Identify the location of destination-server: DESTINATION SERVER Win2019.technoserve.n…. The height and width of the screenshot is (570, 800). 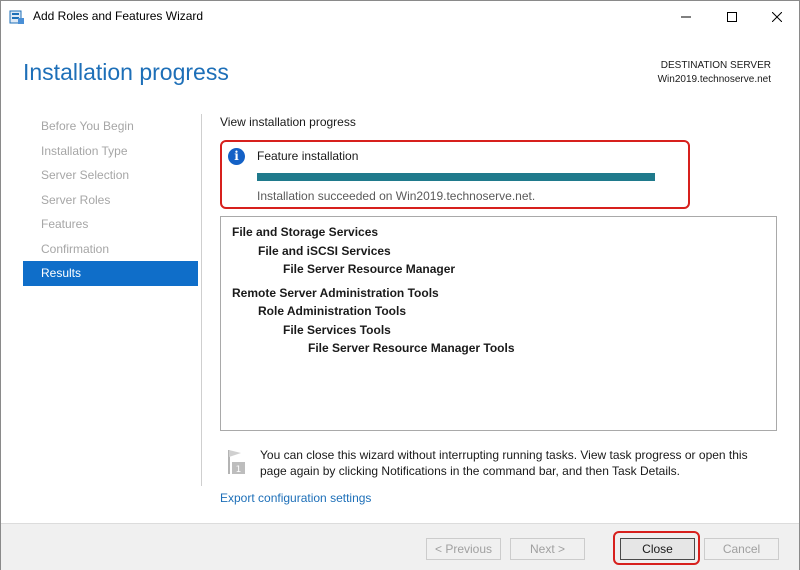
(714, 73).